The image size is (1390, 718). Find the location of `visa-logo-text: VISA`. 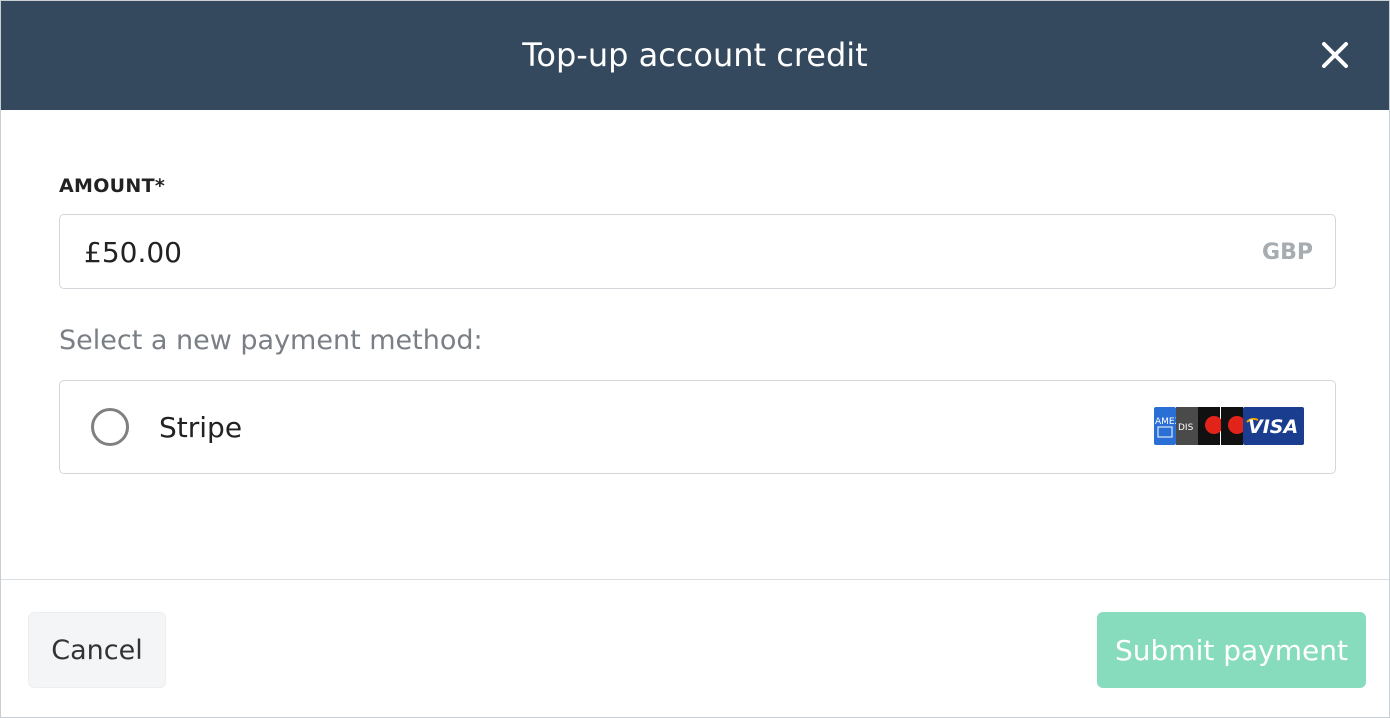

visa-logo-text: VISA is located at coordinates (1273, 427).